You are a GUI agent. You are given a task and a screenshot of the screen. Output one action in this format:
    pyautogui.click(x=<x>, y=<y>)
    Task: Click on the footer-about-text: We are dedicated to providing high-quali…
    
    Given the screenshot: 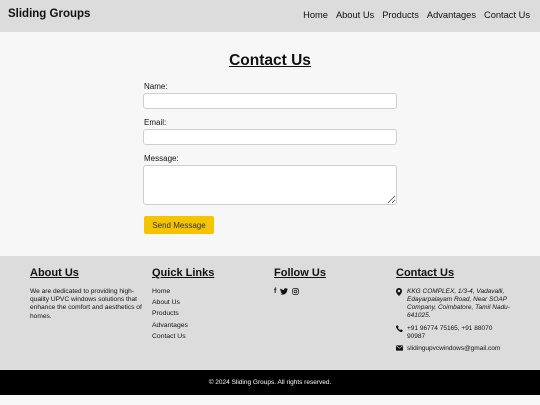 What is the action you would take?
    pyautogui.click(x=86, y=304)
    